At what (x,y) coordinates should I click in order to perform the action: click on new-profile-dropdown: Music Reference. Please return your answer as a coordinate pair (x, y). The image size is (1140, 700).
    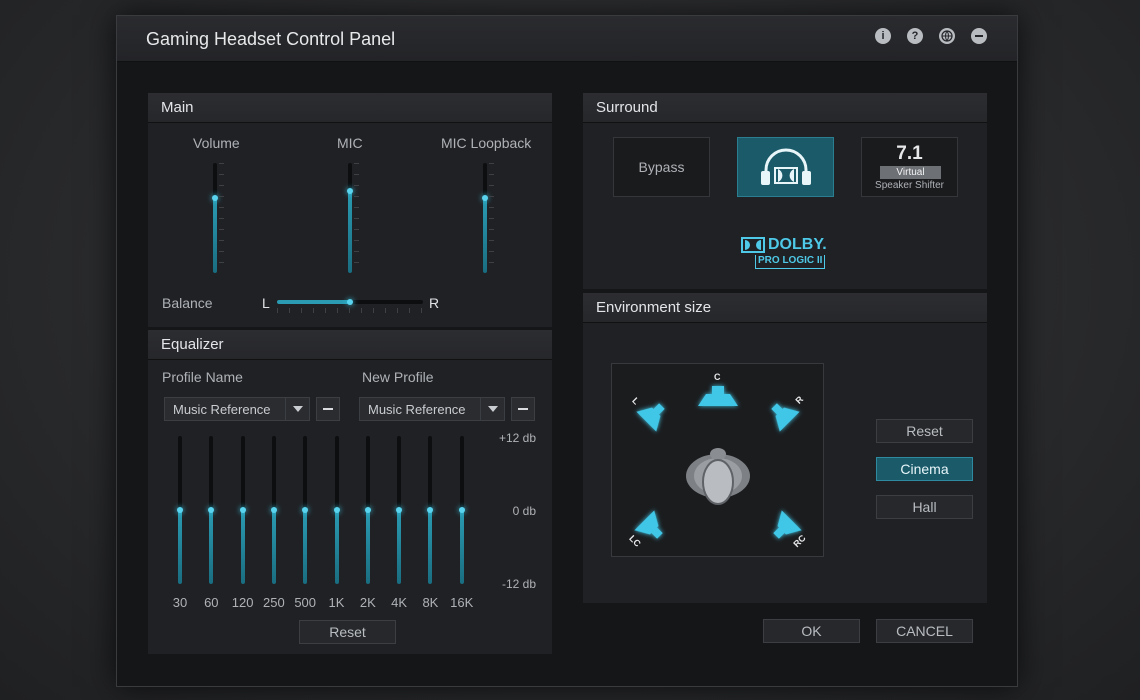
    Looking at the image, I should click on (432, 409).